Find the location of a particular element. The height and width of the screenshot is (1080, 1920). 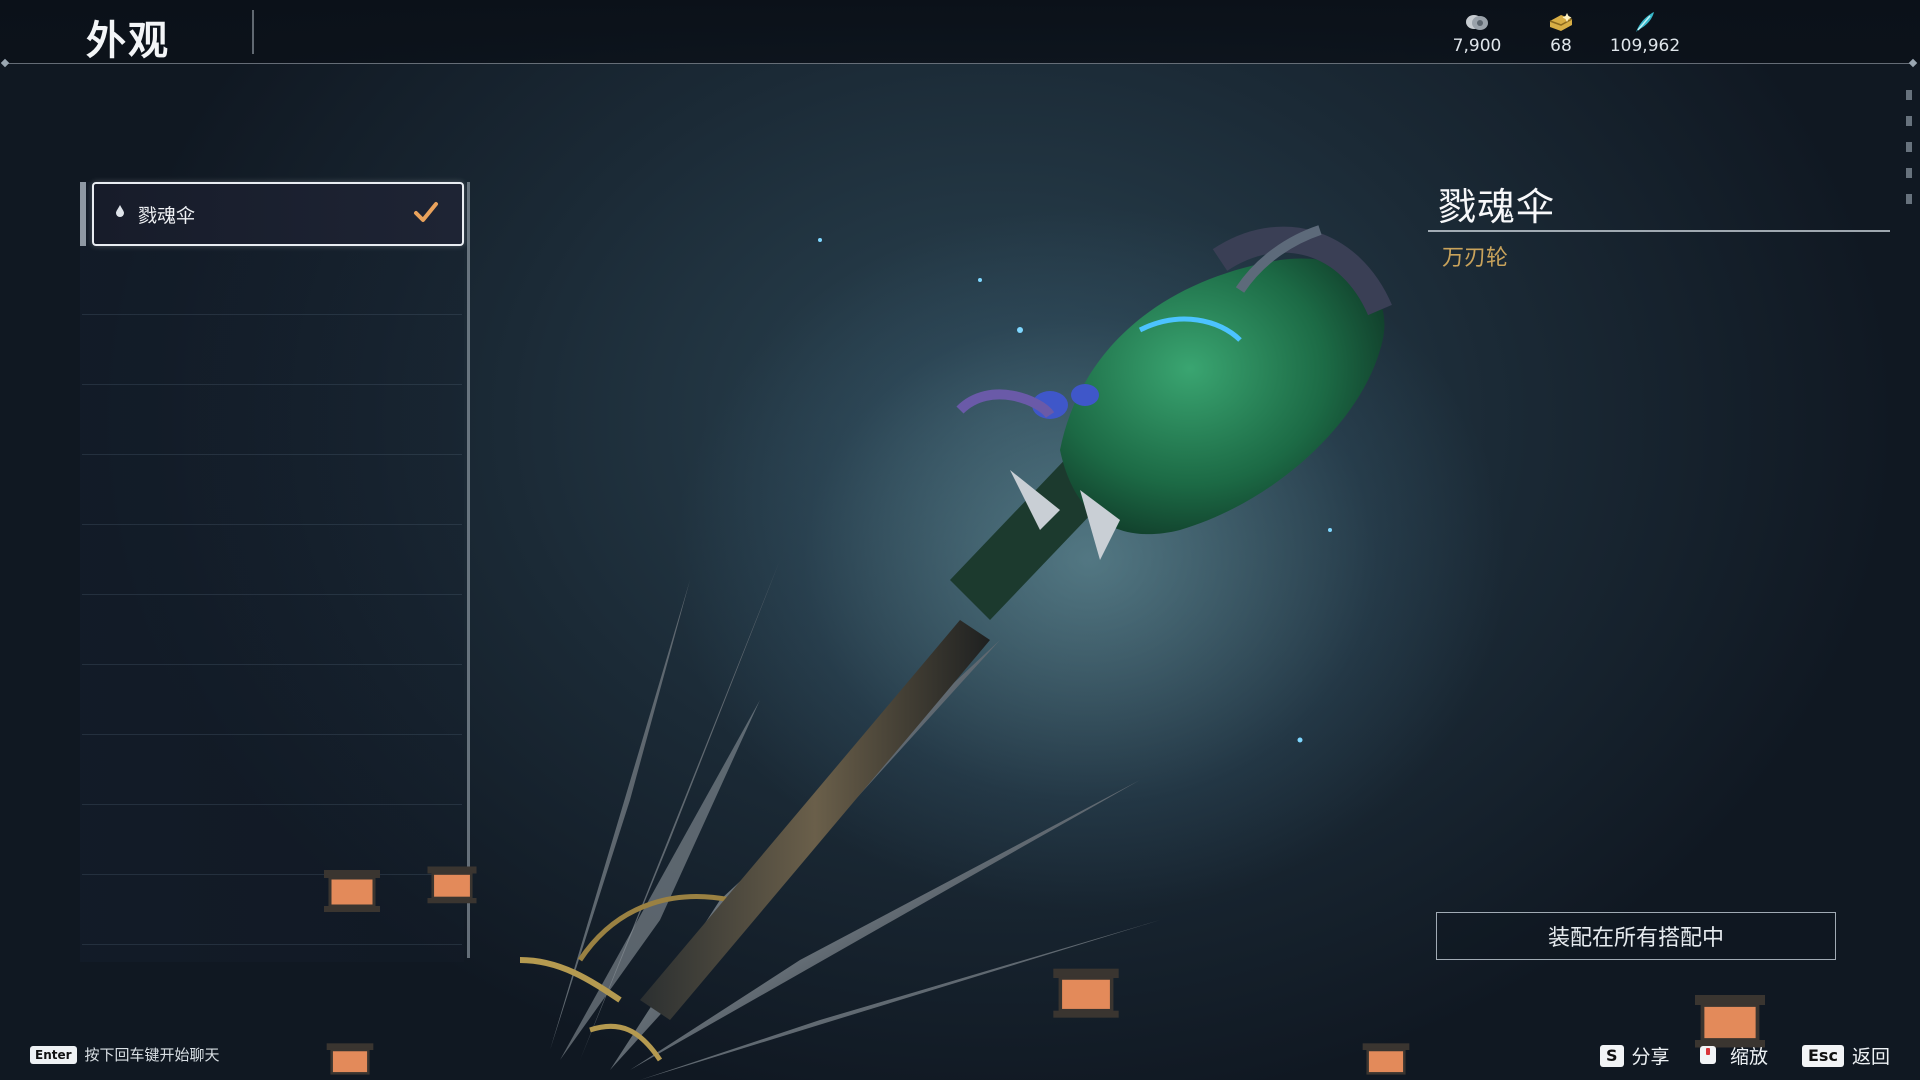

share-key: S is located at coordinates (1612, 1055).